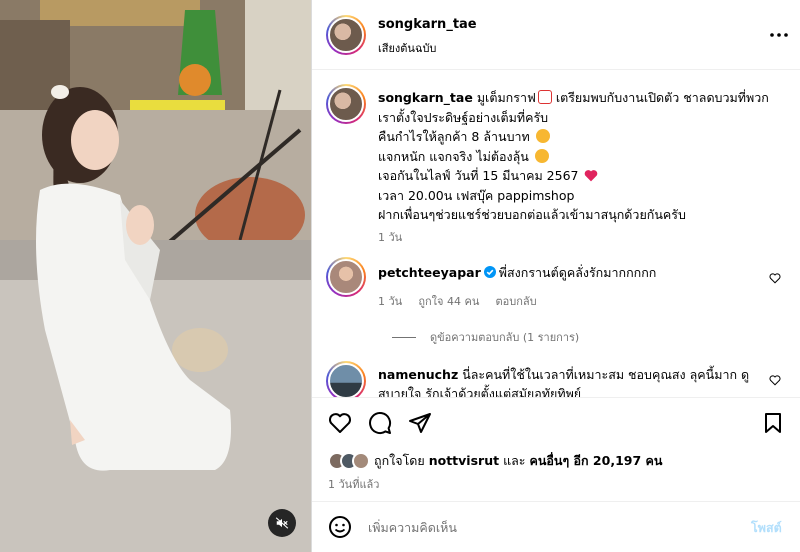  Describe the element at coordinates (542, 136) in the screenshot. I see `star-struck-emoji-icon` at that location.